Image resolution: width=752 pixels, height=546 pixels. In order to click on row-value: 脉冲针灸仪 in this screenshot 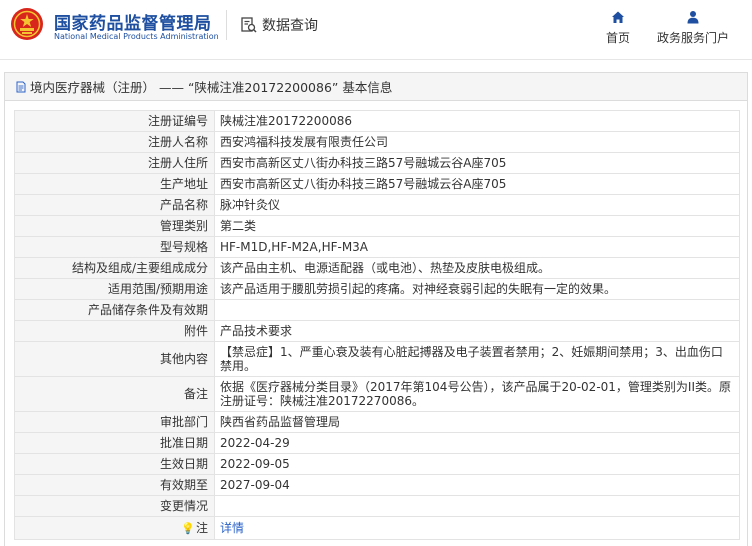, I will do `click(477, 205)`.